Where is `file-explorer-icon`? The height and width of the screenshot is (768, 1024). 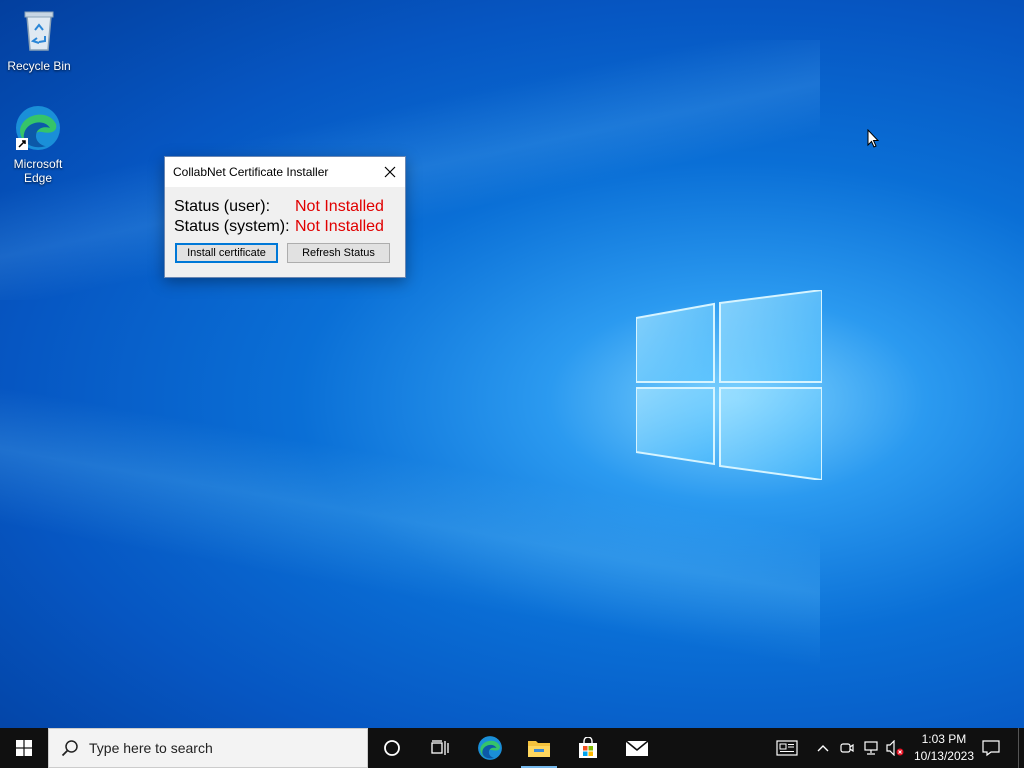
file-explorer-icon is located at coordinates (539, 749).